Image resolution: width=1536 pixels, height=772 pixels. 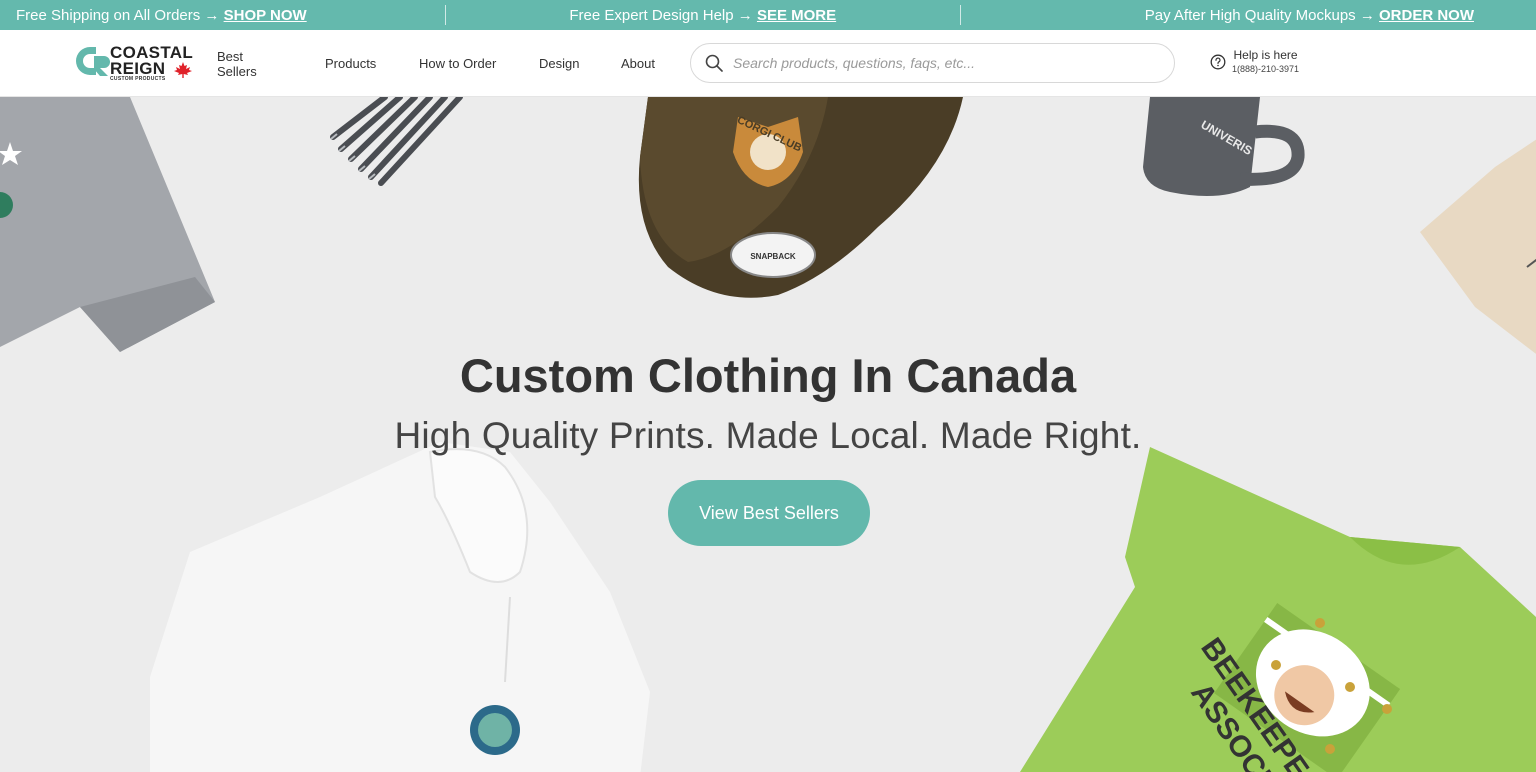 I want to click on search-icon, so click(x=714, y=63).